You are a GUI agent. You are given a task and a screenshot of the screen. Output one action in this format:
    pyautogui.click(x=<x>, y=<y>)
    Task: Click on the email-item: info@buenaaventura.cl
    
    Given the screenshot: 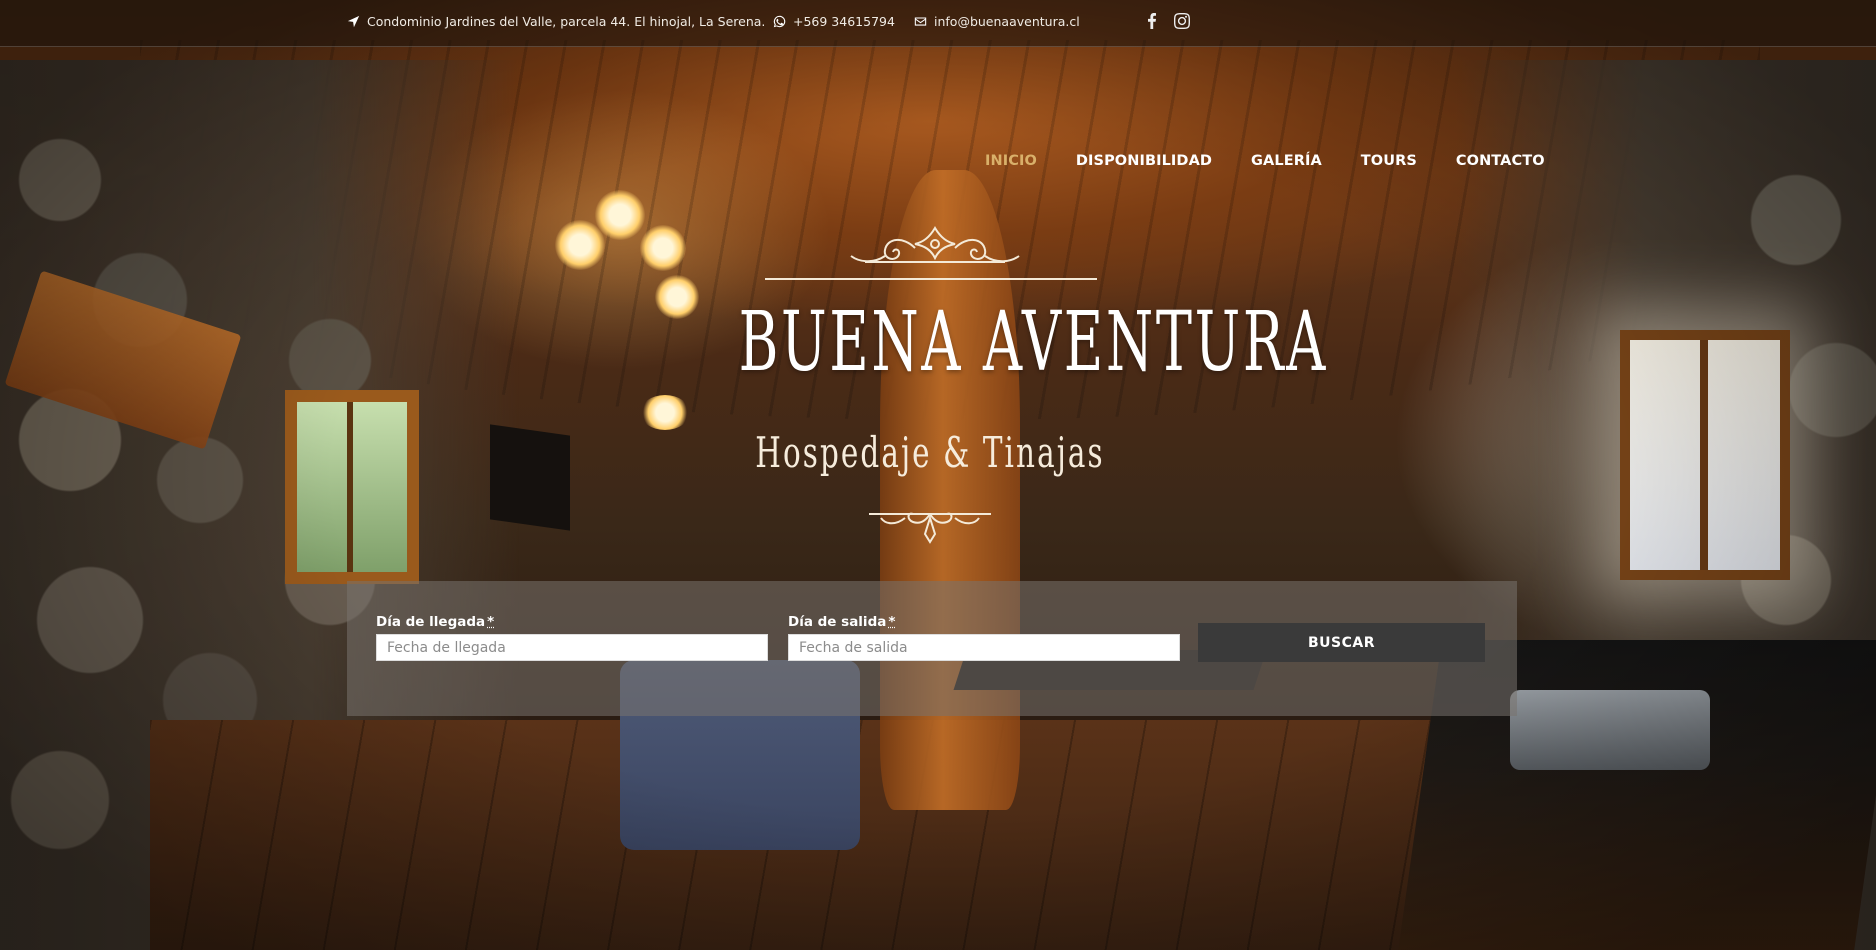 What is the action you would take?
    pyautogui.click(x=997, y=21)
    